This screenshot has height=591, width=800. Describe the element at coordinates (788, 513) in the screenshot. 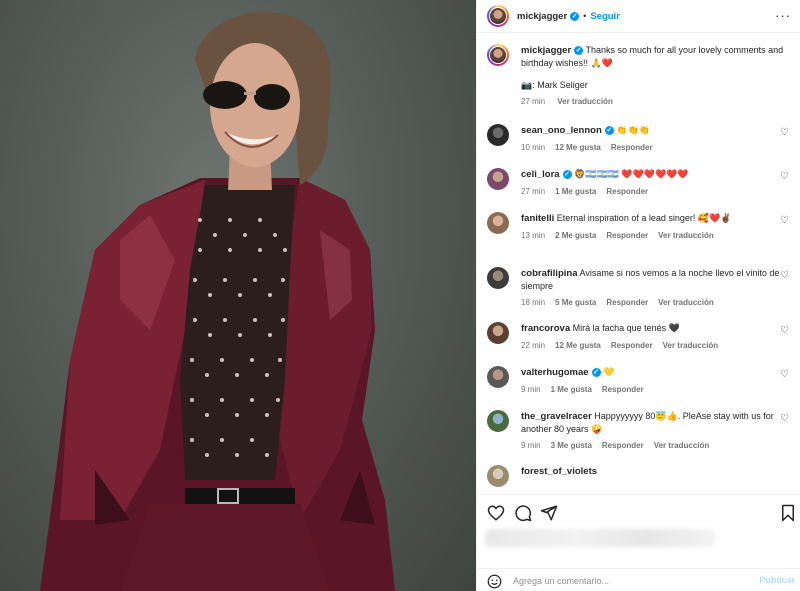

I see `bookmark-icon` at that location.